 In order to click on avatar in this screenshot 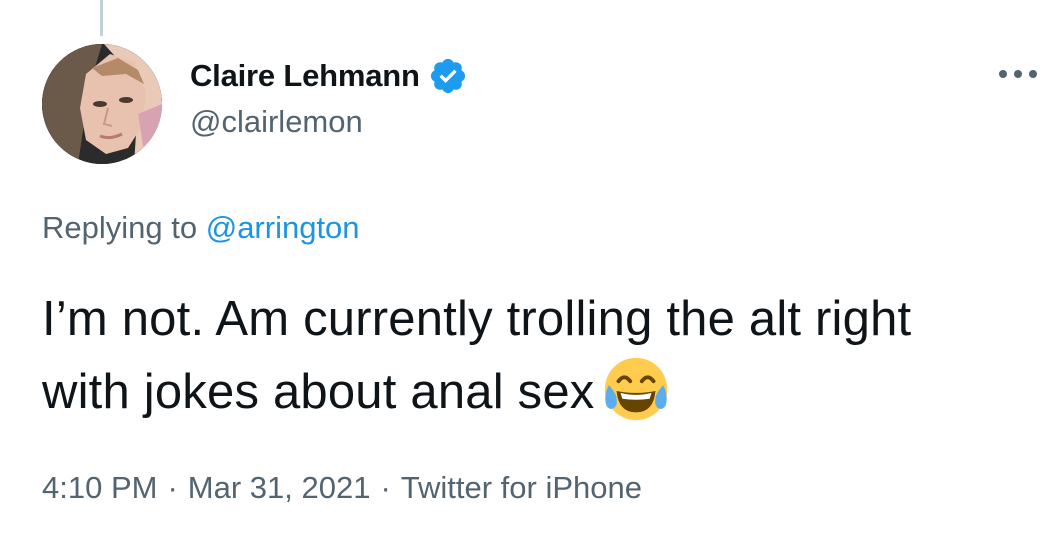, I will do `click(102, 104)`.